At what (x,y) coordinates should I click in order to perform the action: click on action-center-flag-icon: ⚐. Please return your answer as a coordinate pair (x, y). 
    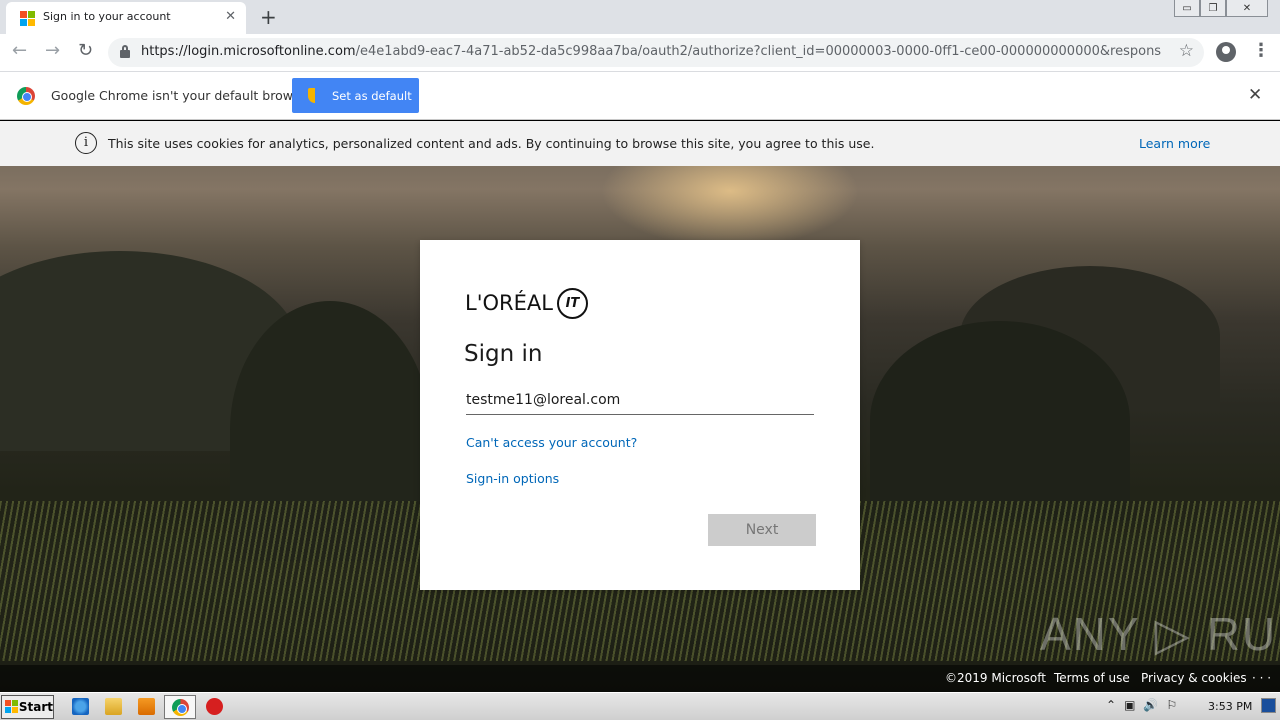
    Looking at the image, I should click on (1171, 705).